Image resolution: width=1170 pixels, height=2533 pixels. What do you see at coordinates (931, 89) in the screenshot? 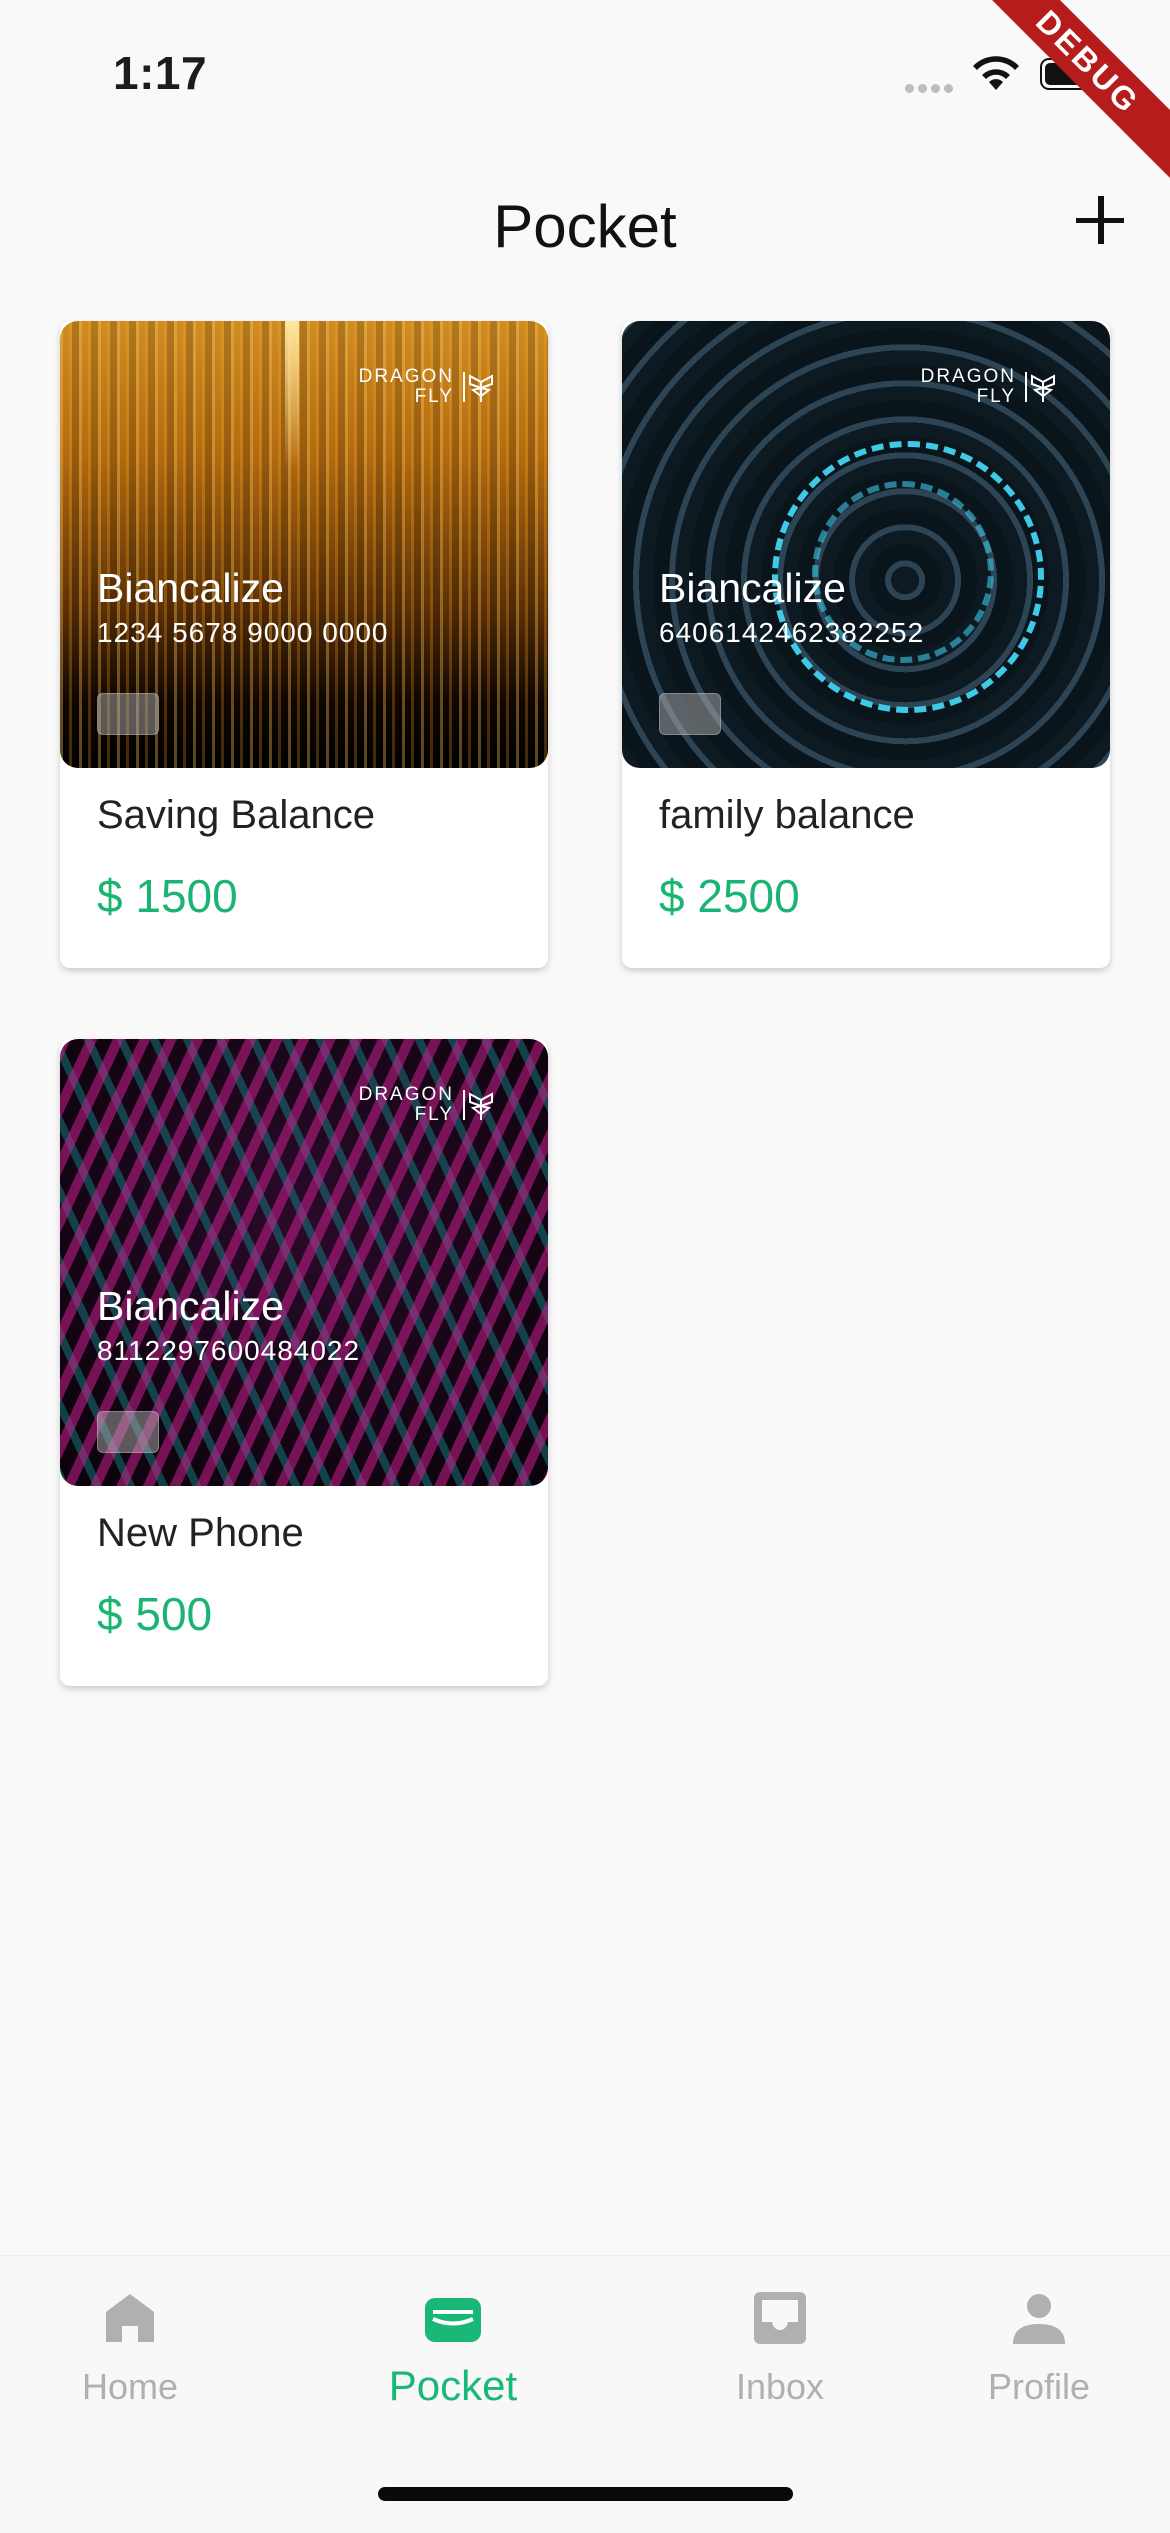
I see `cellular-signal-icon` at bounding box center [931, 89].